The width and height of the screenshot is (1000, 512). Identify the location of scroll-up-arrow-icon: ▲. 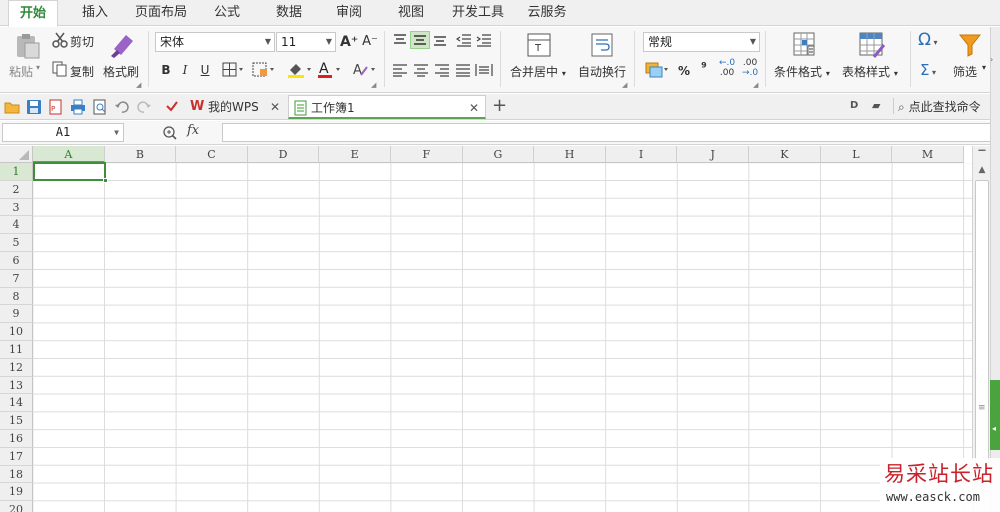
(982, 170).